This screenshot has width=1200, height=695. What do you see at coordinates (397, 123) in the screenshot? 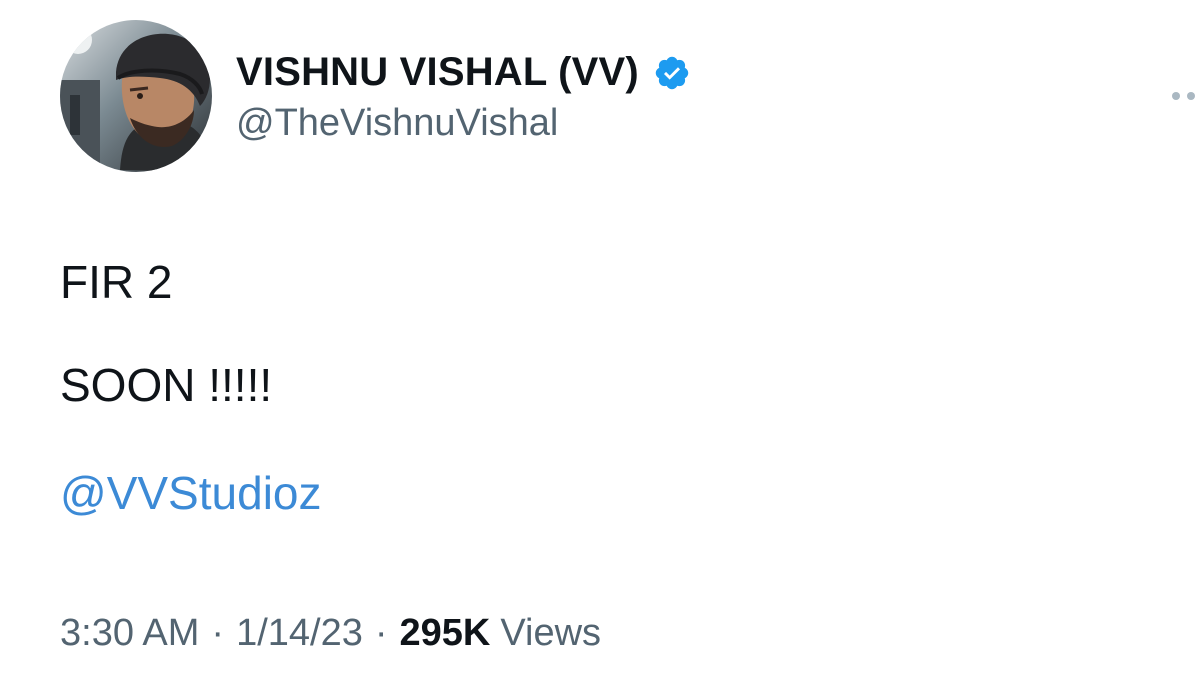
I see `user-handle: @TheVishnuVishal` at bounding box center [397, 123].